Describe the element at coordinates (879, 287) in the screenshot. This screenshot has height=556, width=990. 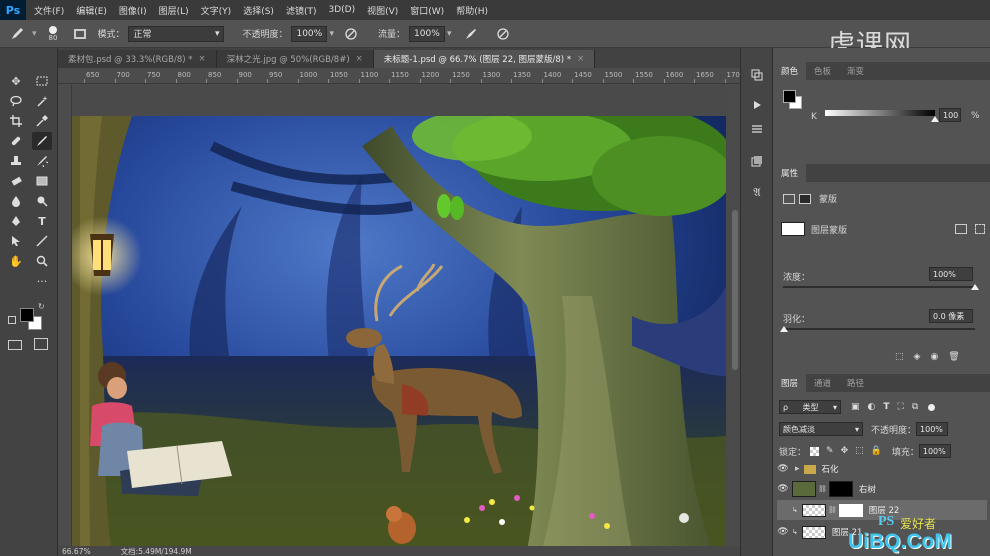
I see `density-slider-track` at that location.